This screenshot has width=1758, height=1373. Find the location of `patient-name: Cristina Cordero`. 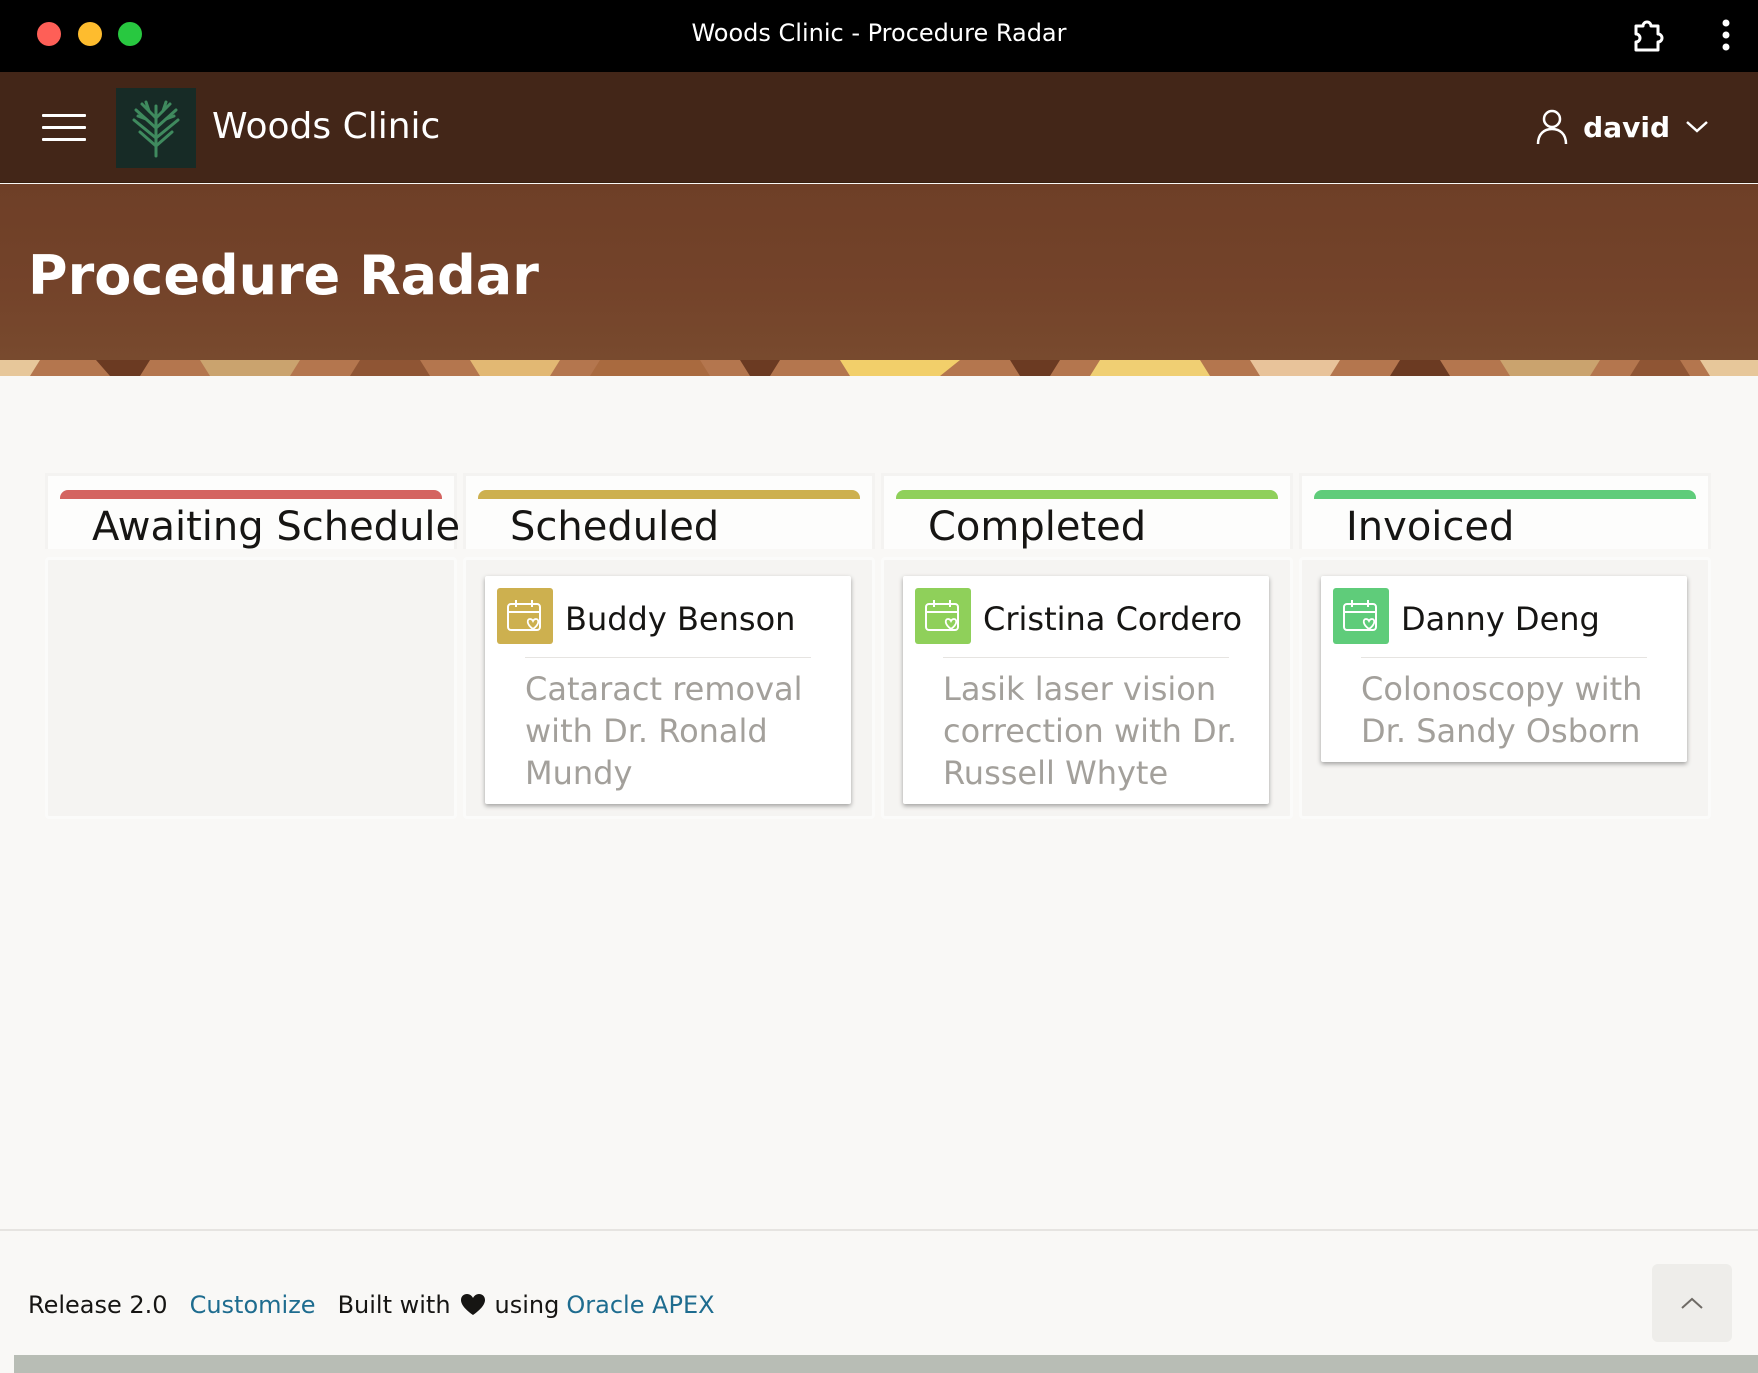

patient-name: Cristina Cordero is located at coordinates (1113, 619).